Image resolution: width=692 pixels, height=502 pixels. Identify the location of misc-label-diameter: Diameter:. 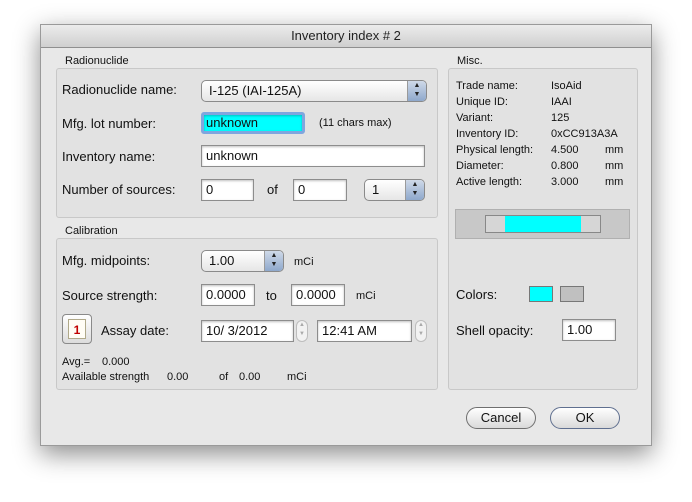
(480, 166).